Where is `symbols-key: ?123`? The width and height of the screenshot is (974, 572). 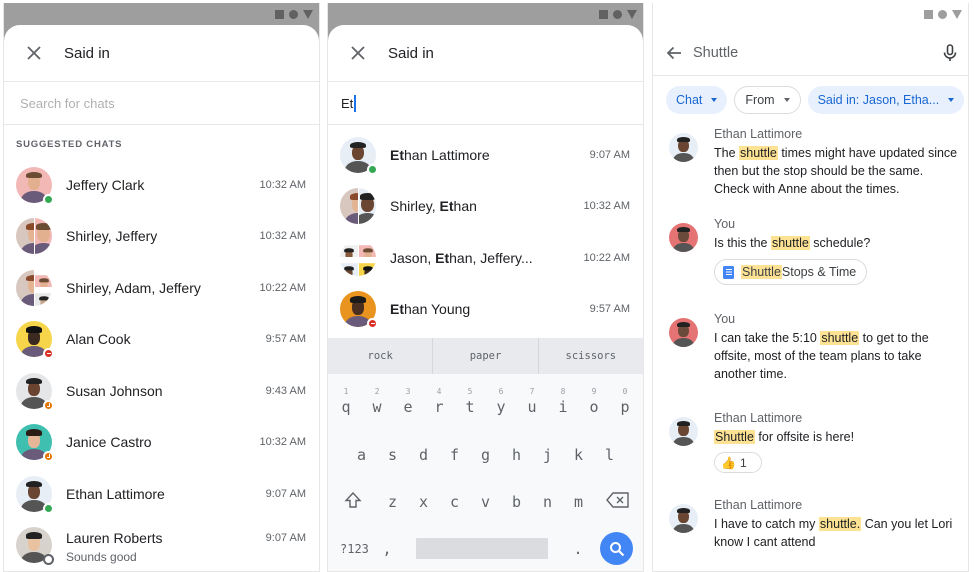
symbols-key: ?123 is located at coordinates (358, 549).